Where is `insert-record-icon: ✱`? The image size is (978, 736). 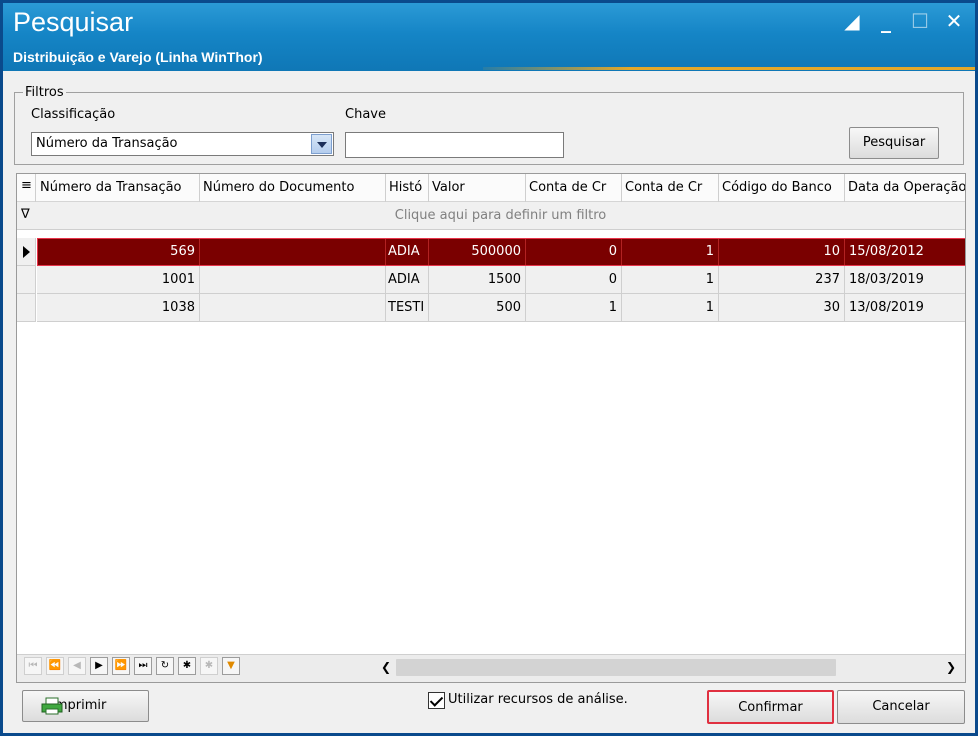
insert-record-icon: ✱ is located at coordinates (187, 666).